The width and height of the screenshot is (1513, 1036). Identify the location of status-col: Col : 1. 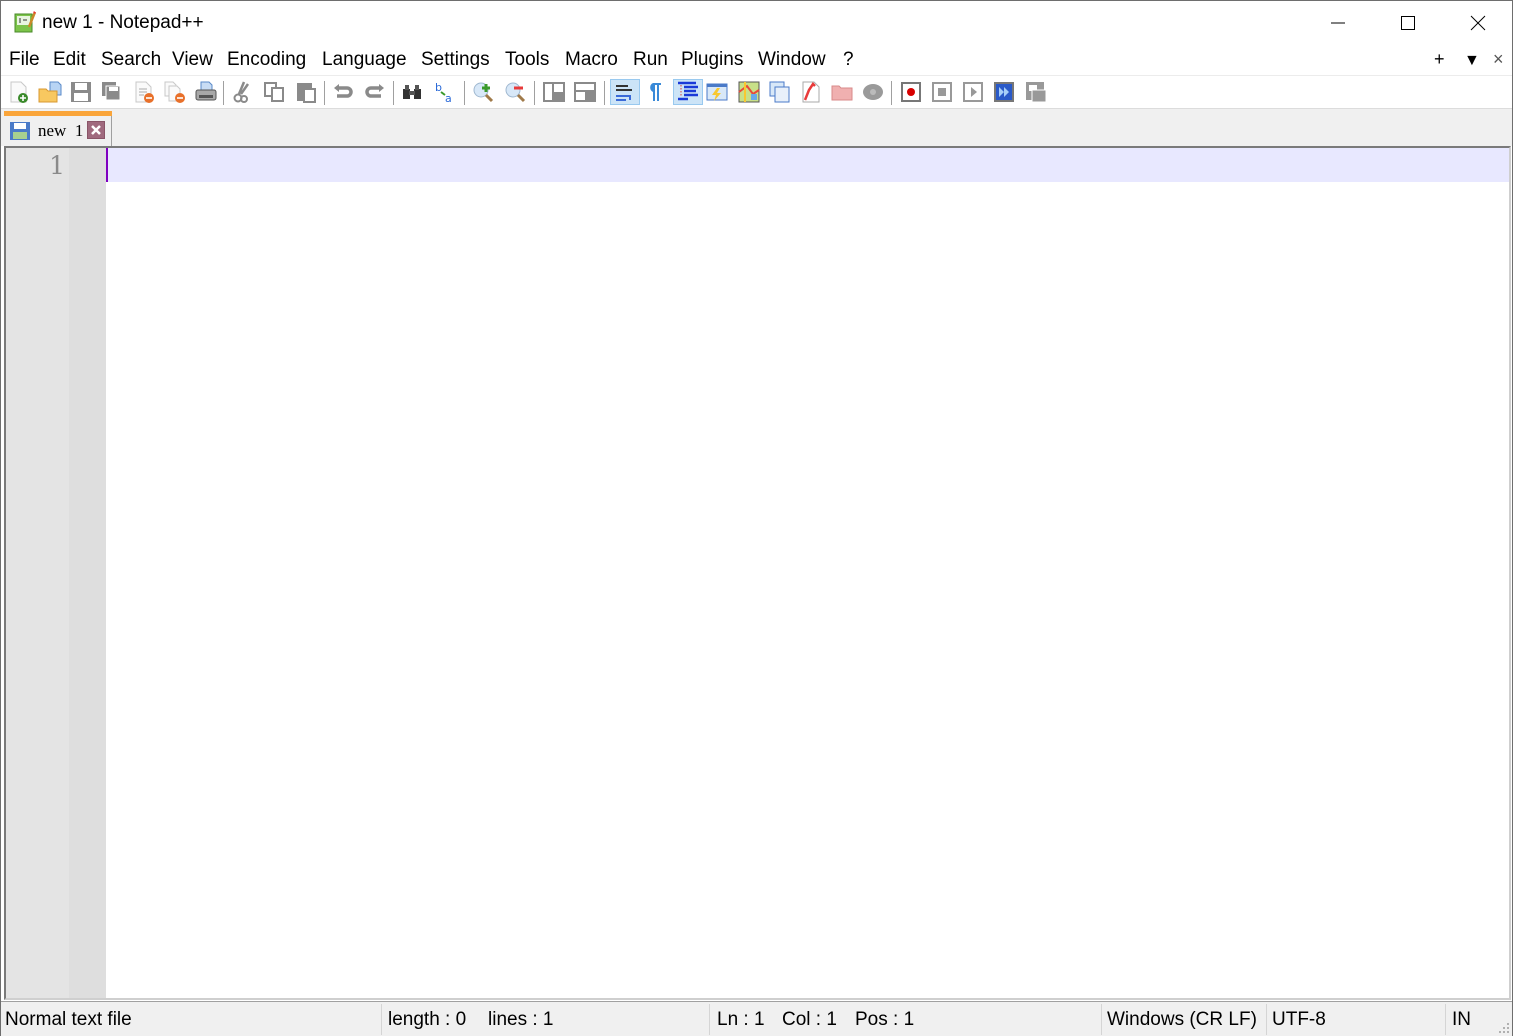
(809, 1019).